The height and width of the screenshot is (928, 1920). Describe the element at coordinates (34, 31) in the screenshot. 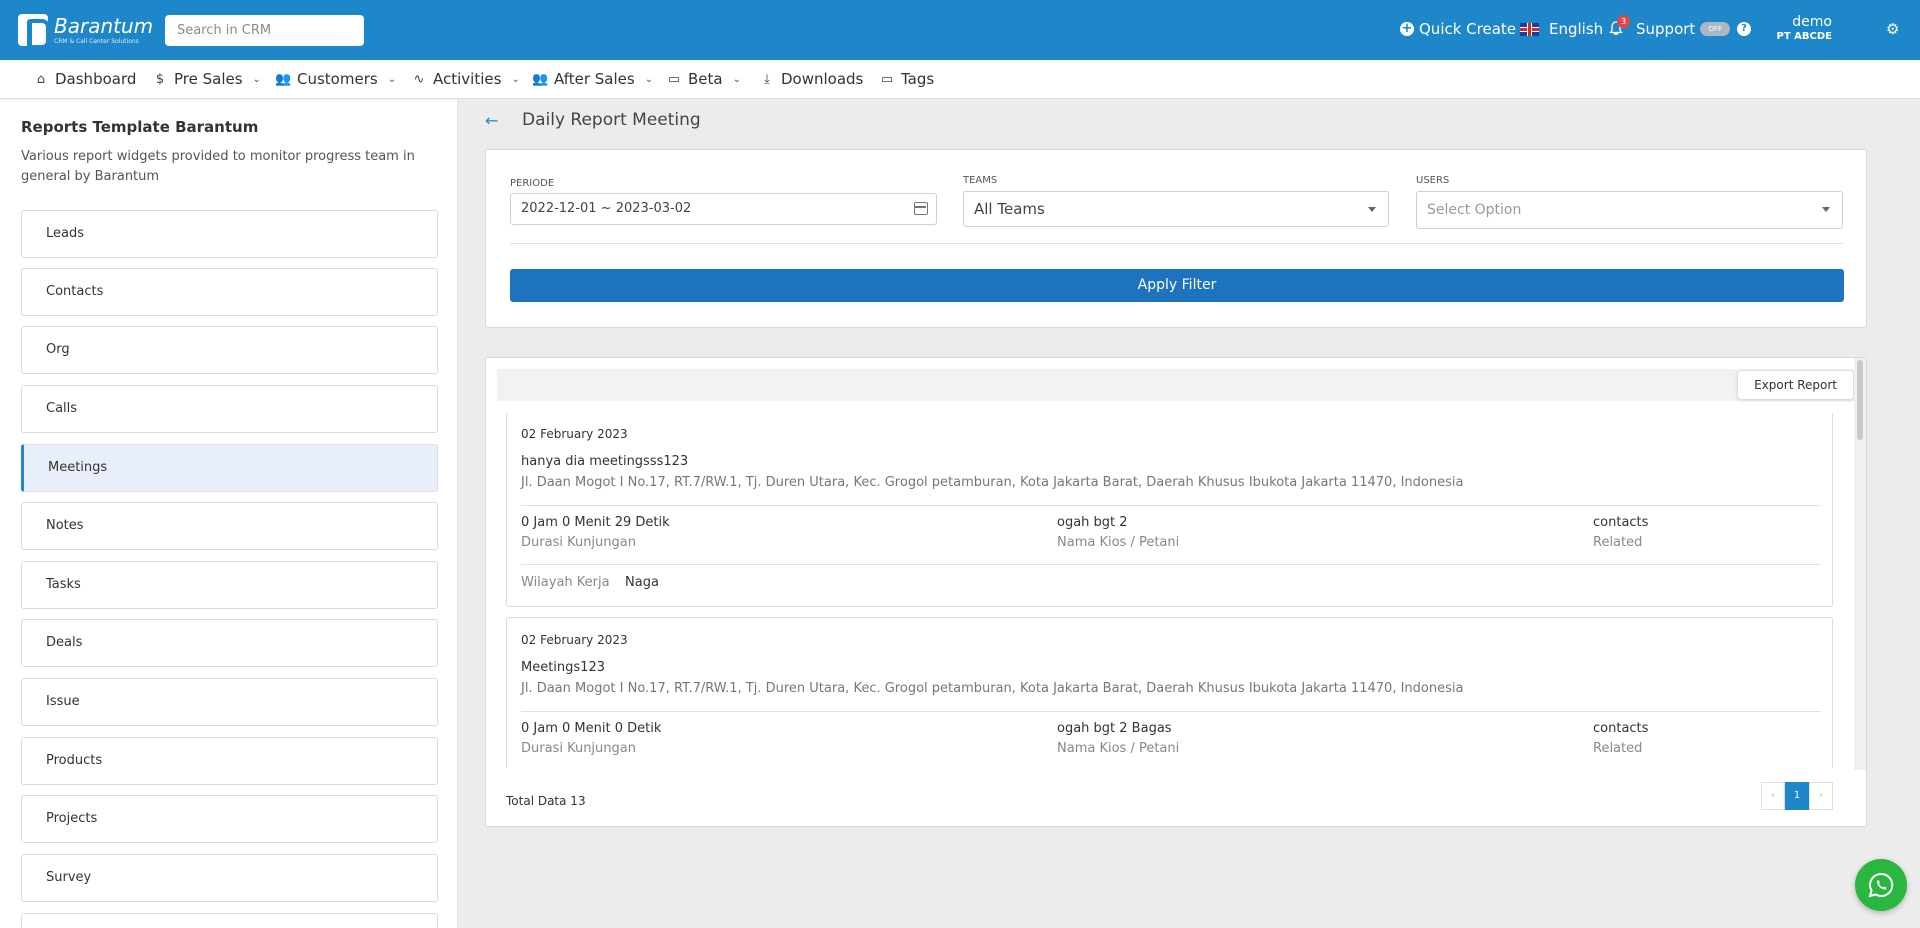

I see `logo-icon` at that location.